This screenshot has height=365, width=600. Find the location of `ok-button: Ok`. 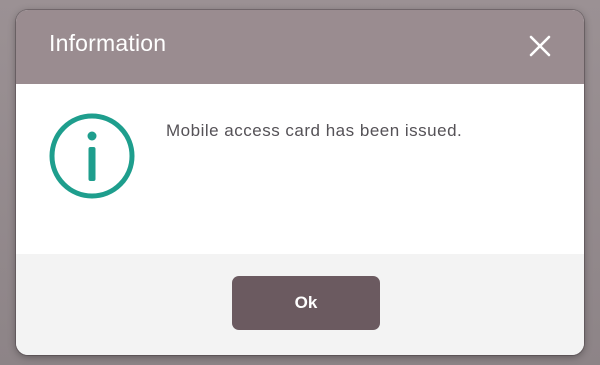

ok-button: Ok is located at coordinates (306, 303).